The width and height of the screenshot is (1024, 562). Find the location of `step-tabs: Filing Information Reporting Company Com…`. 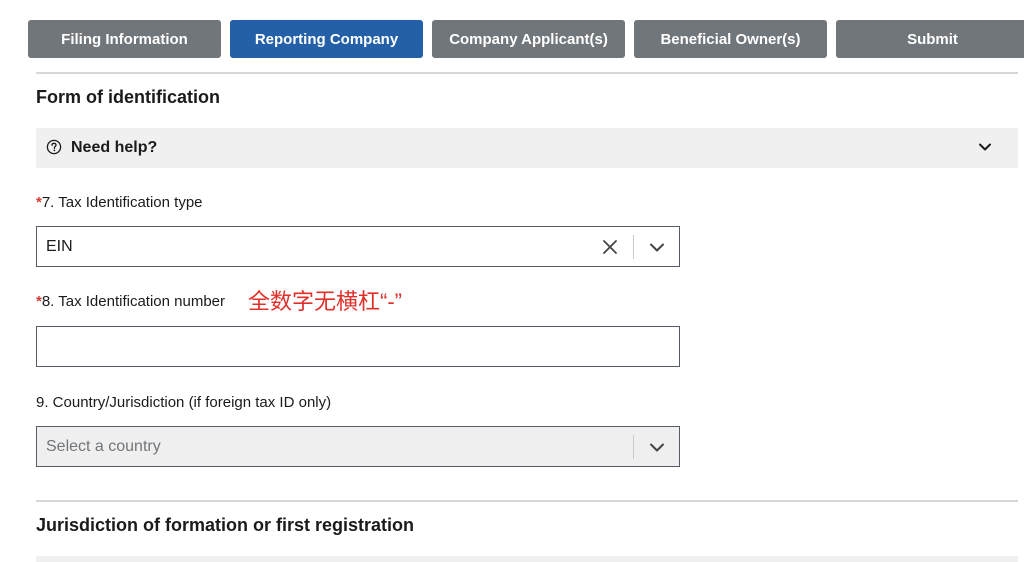

step-tabs: Filing Information Reporting Company Com… is located at coordinates (526, 39).